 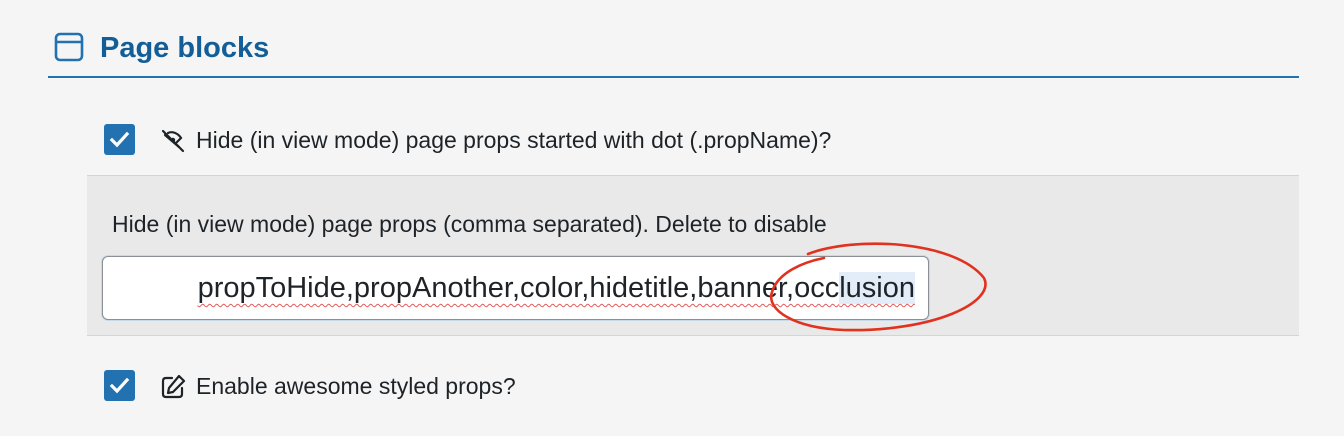 What do you see at coordinates (69, 47) in the screenshot?
I see `layout-window-icon` at bounding box center [69, 47].